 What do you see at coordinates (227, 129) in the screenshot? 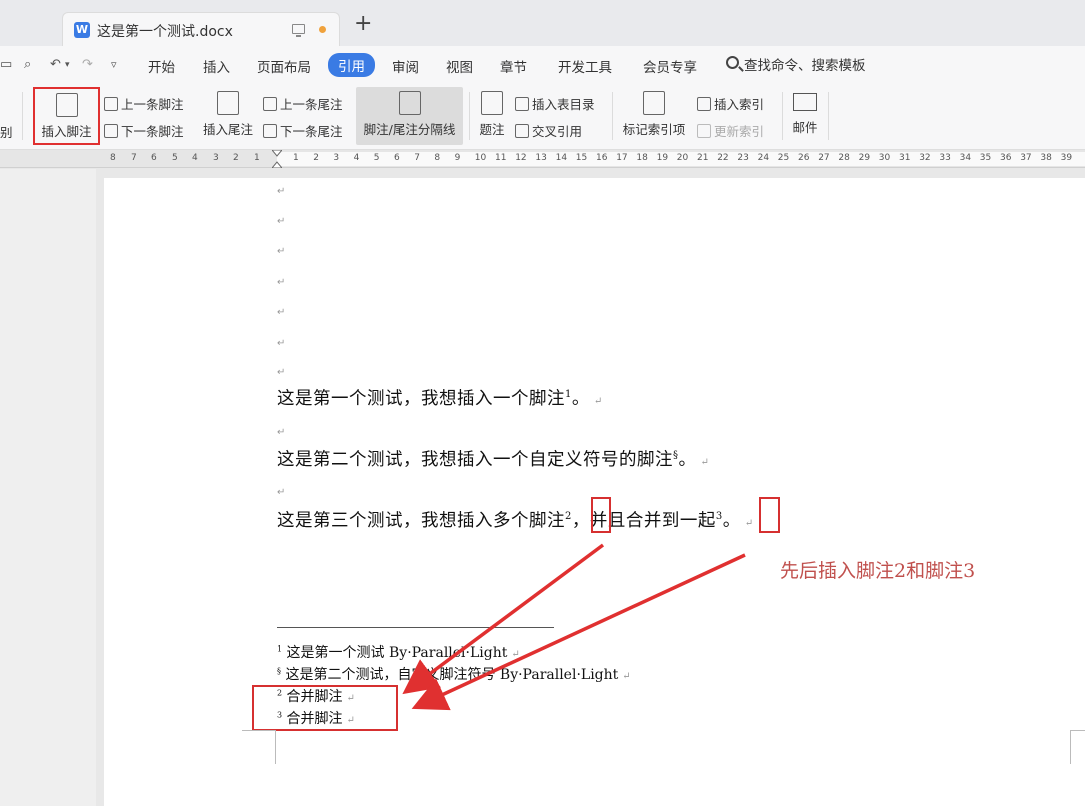
I see `insert-endnote-label: 插入尾注` at bounding box center [227, 129].